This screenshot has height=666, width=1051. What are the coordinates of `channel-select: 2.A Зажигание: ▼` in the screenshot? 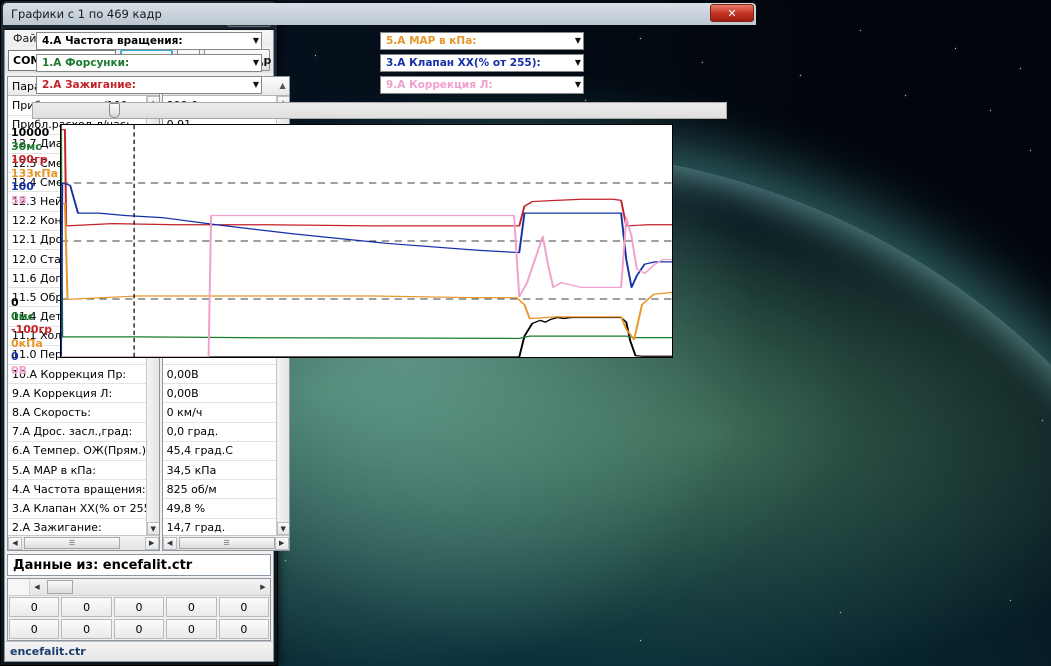 It's located at (149, 84).